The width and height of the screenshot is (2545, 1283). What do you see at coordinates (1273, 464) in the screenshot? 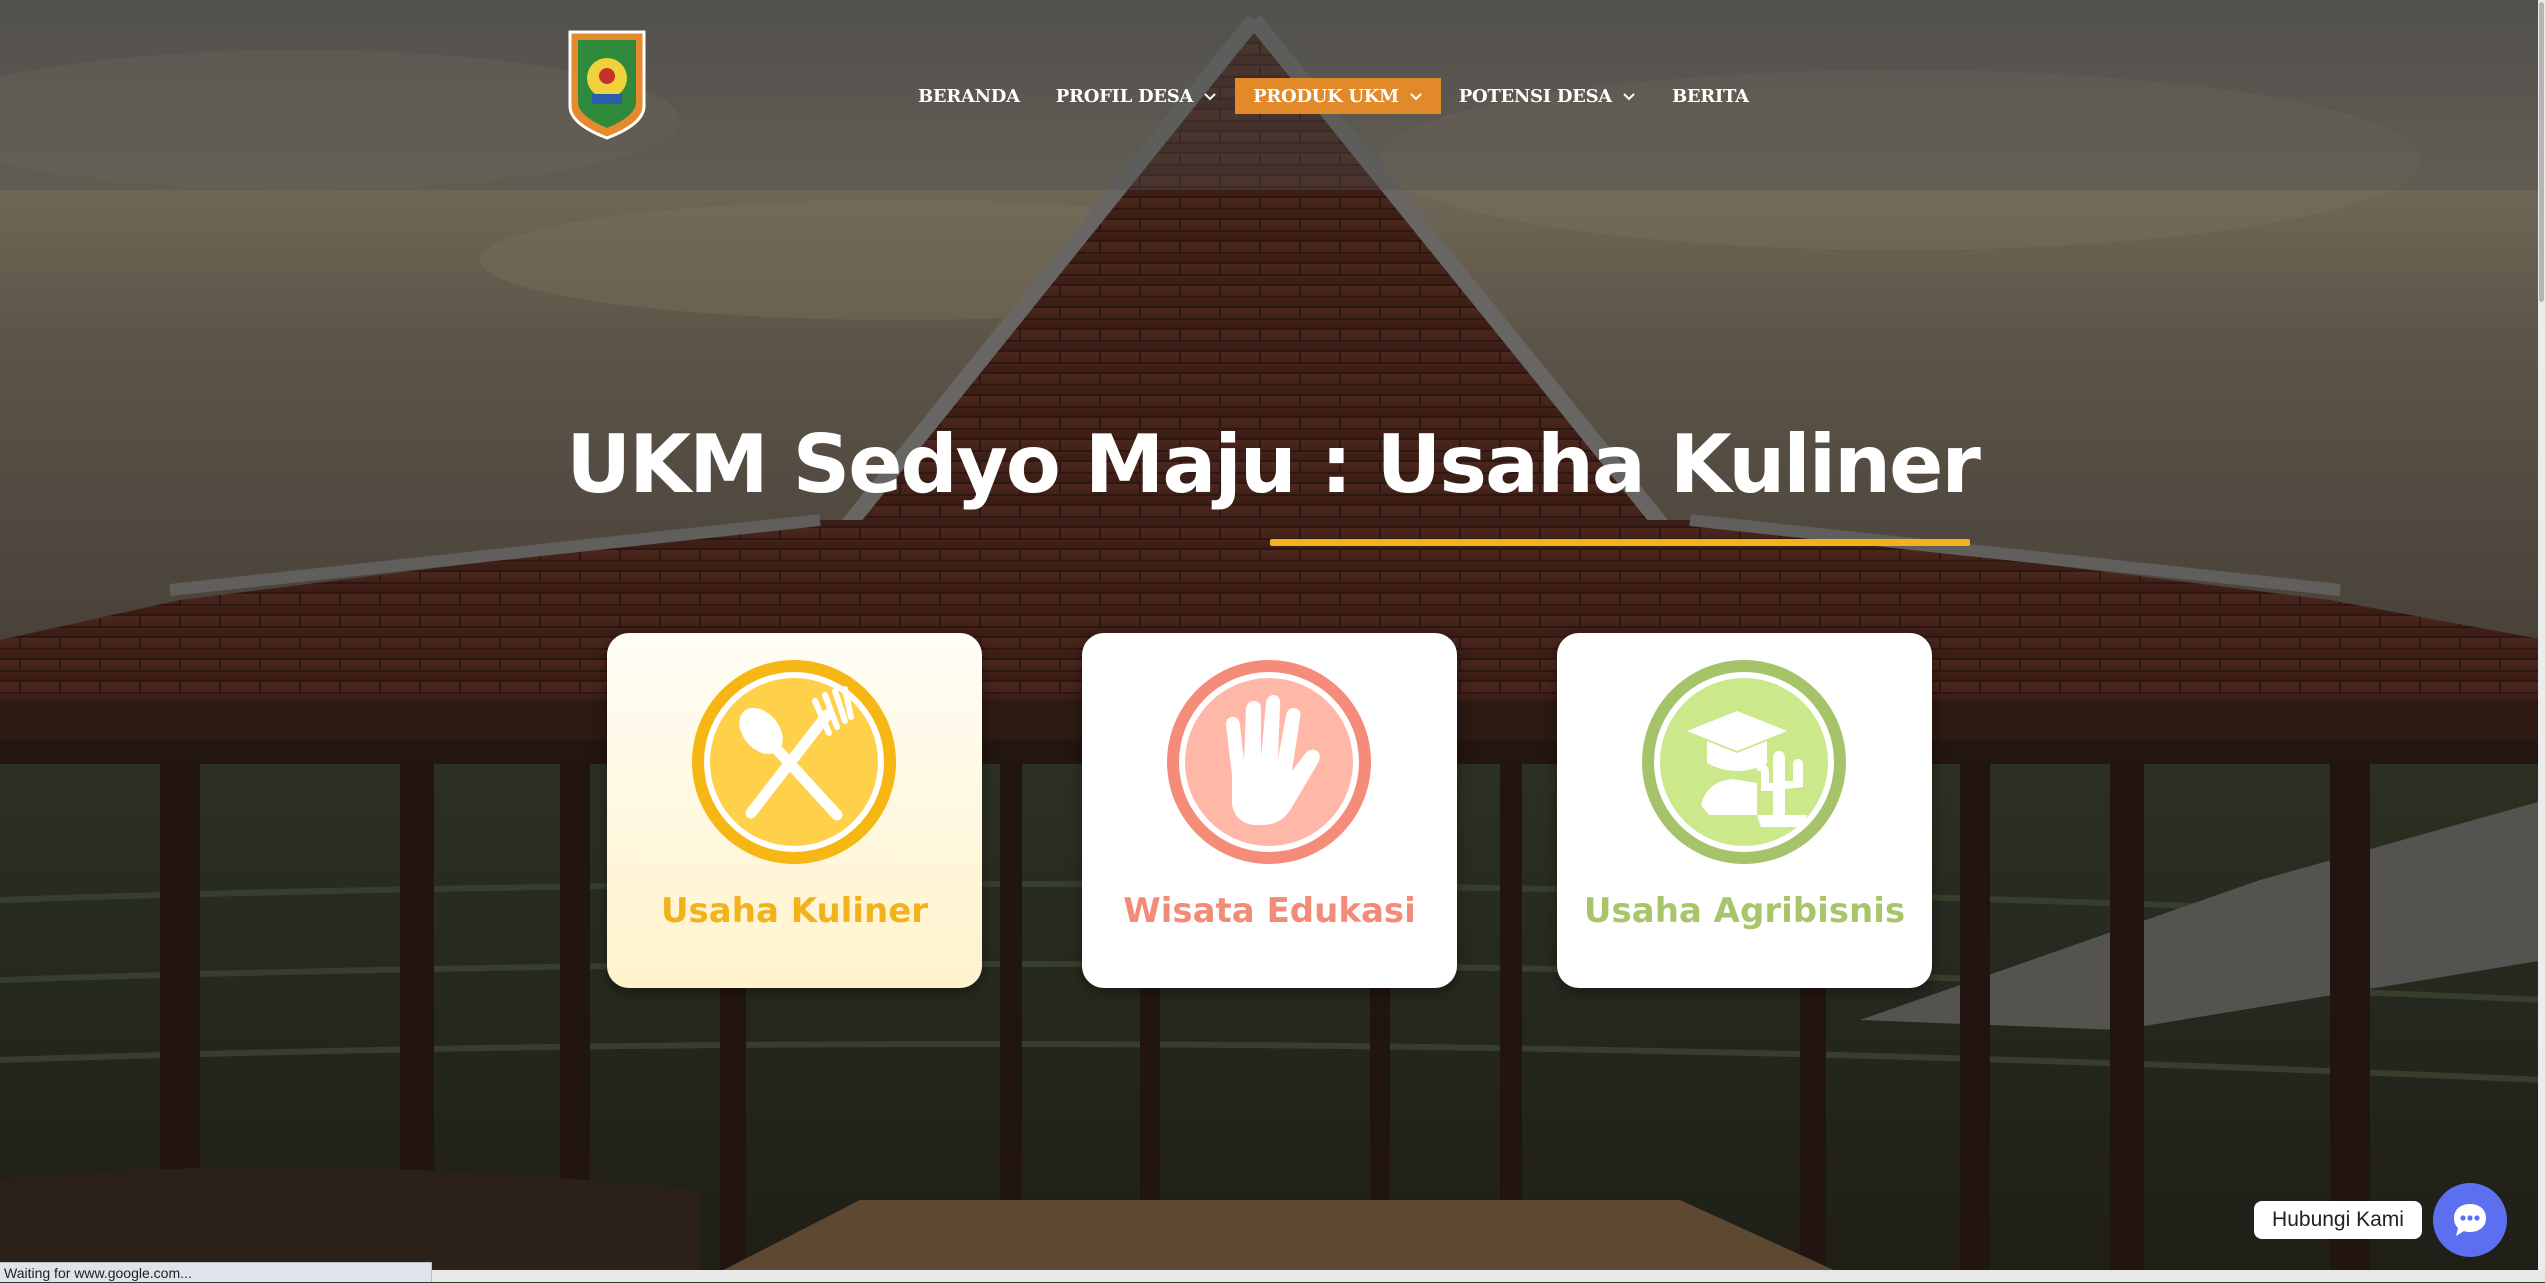
I see `page-title: UKM Sedyo Maju : Usaha Kuliner` at bounding box center [1273, 464].